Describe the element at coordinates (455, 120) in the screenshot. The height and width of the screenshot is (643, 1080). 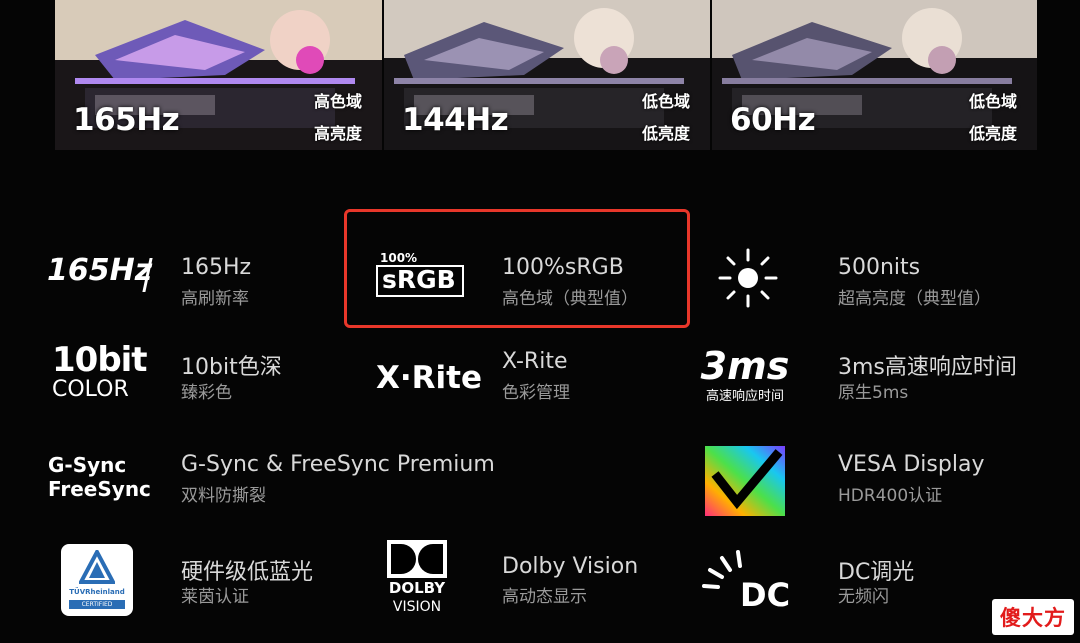
I see `refresh-rate-label: 144Hz` at that location.